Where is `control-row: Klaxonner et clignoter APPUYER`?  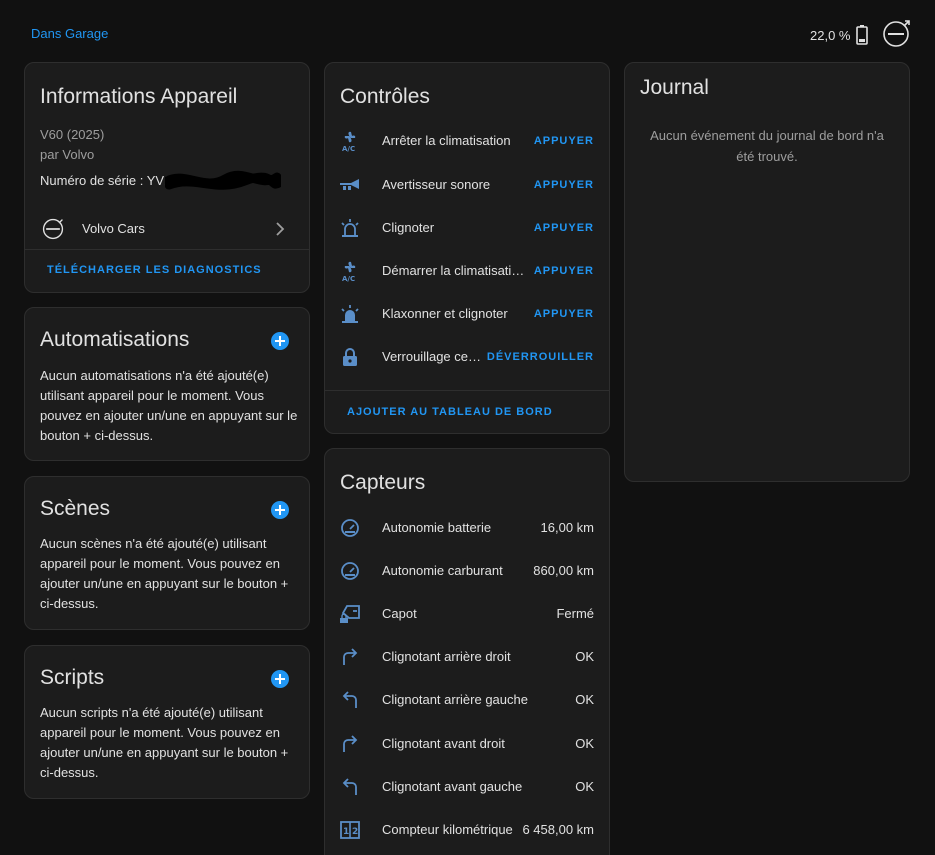
control-row: Klaxonner et clignoter APPUYER is located at coordinates (467, 313).